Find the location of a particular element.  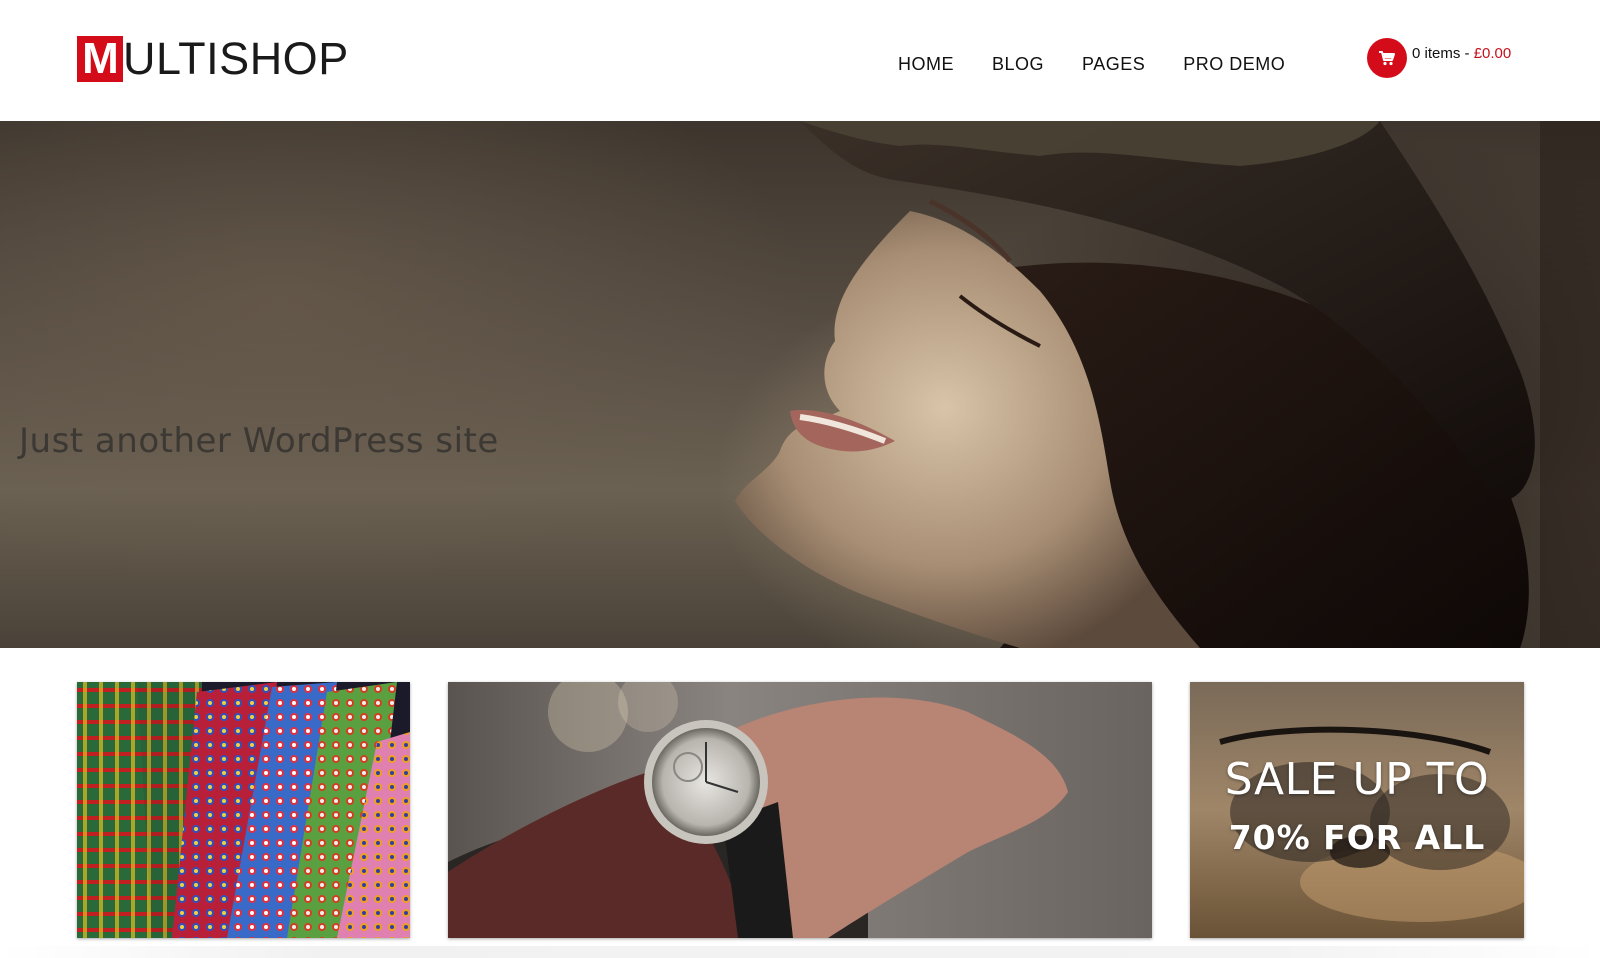

watch-image is located at coordinates (800, 810).